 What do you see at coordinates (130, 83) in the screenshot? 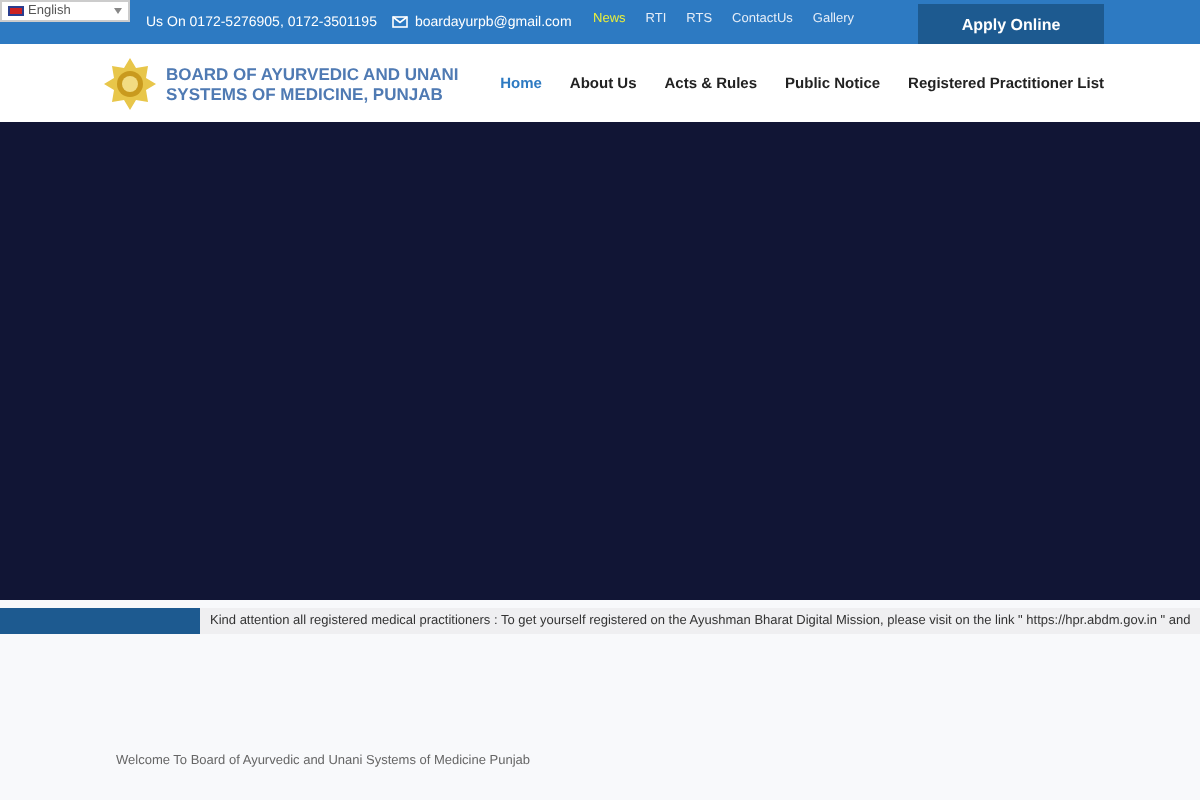
I see `emblem-icon` at bounding box center [130, 83].